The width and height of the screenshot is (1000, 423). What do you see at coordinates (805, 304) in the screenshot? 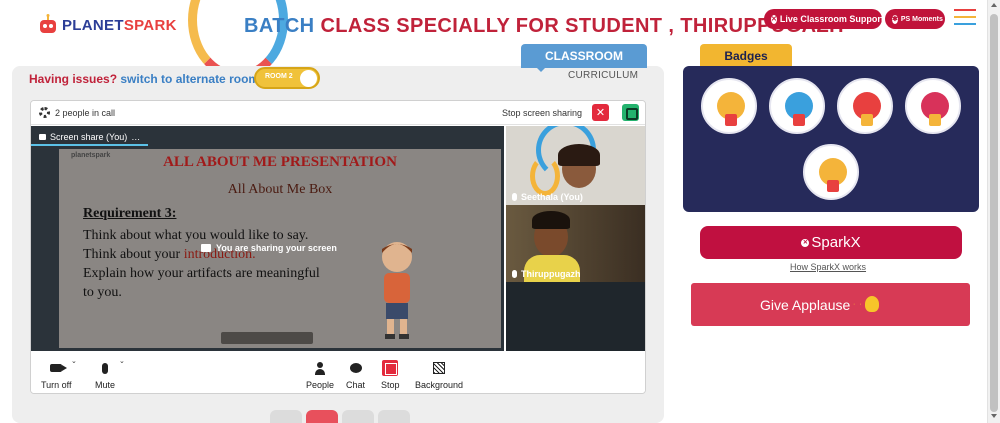
I see `applause-label: Give Applause` at bounding box center [805, 304].